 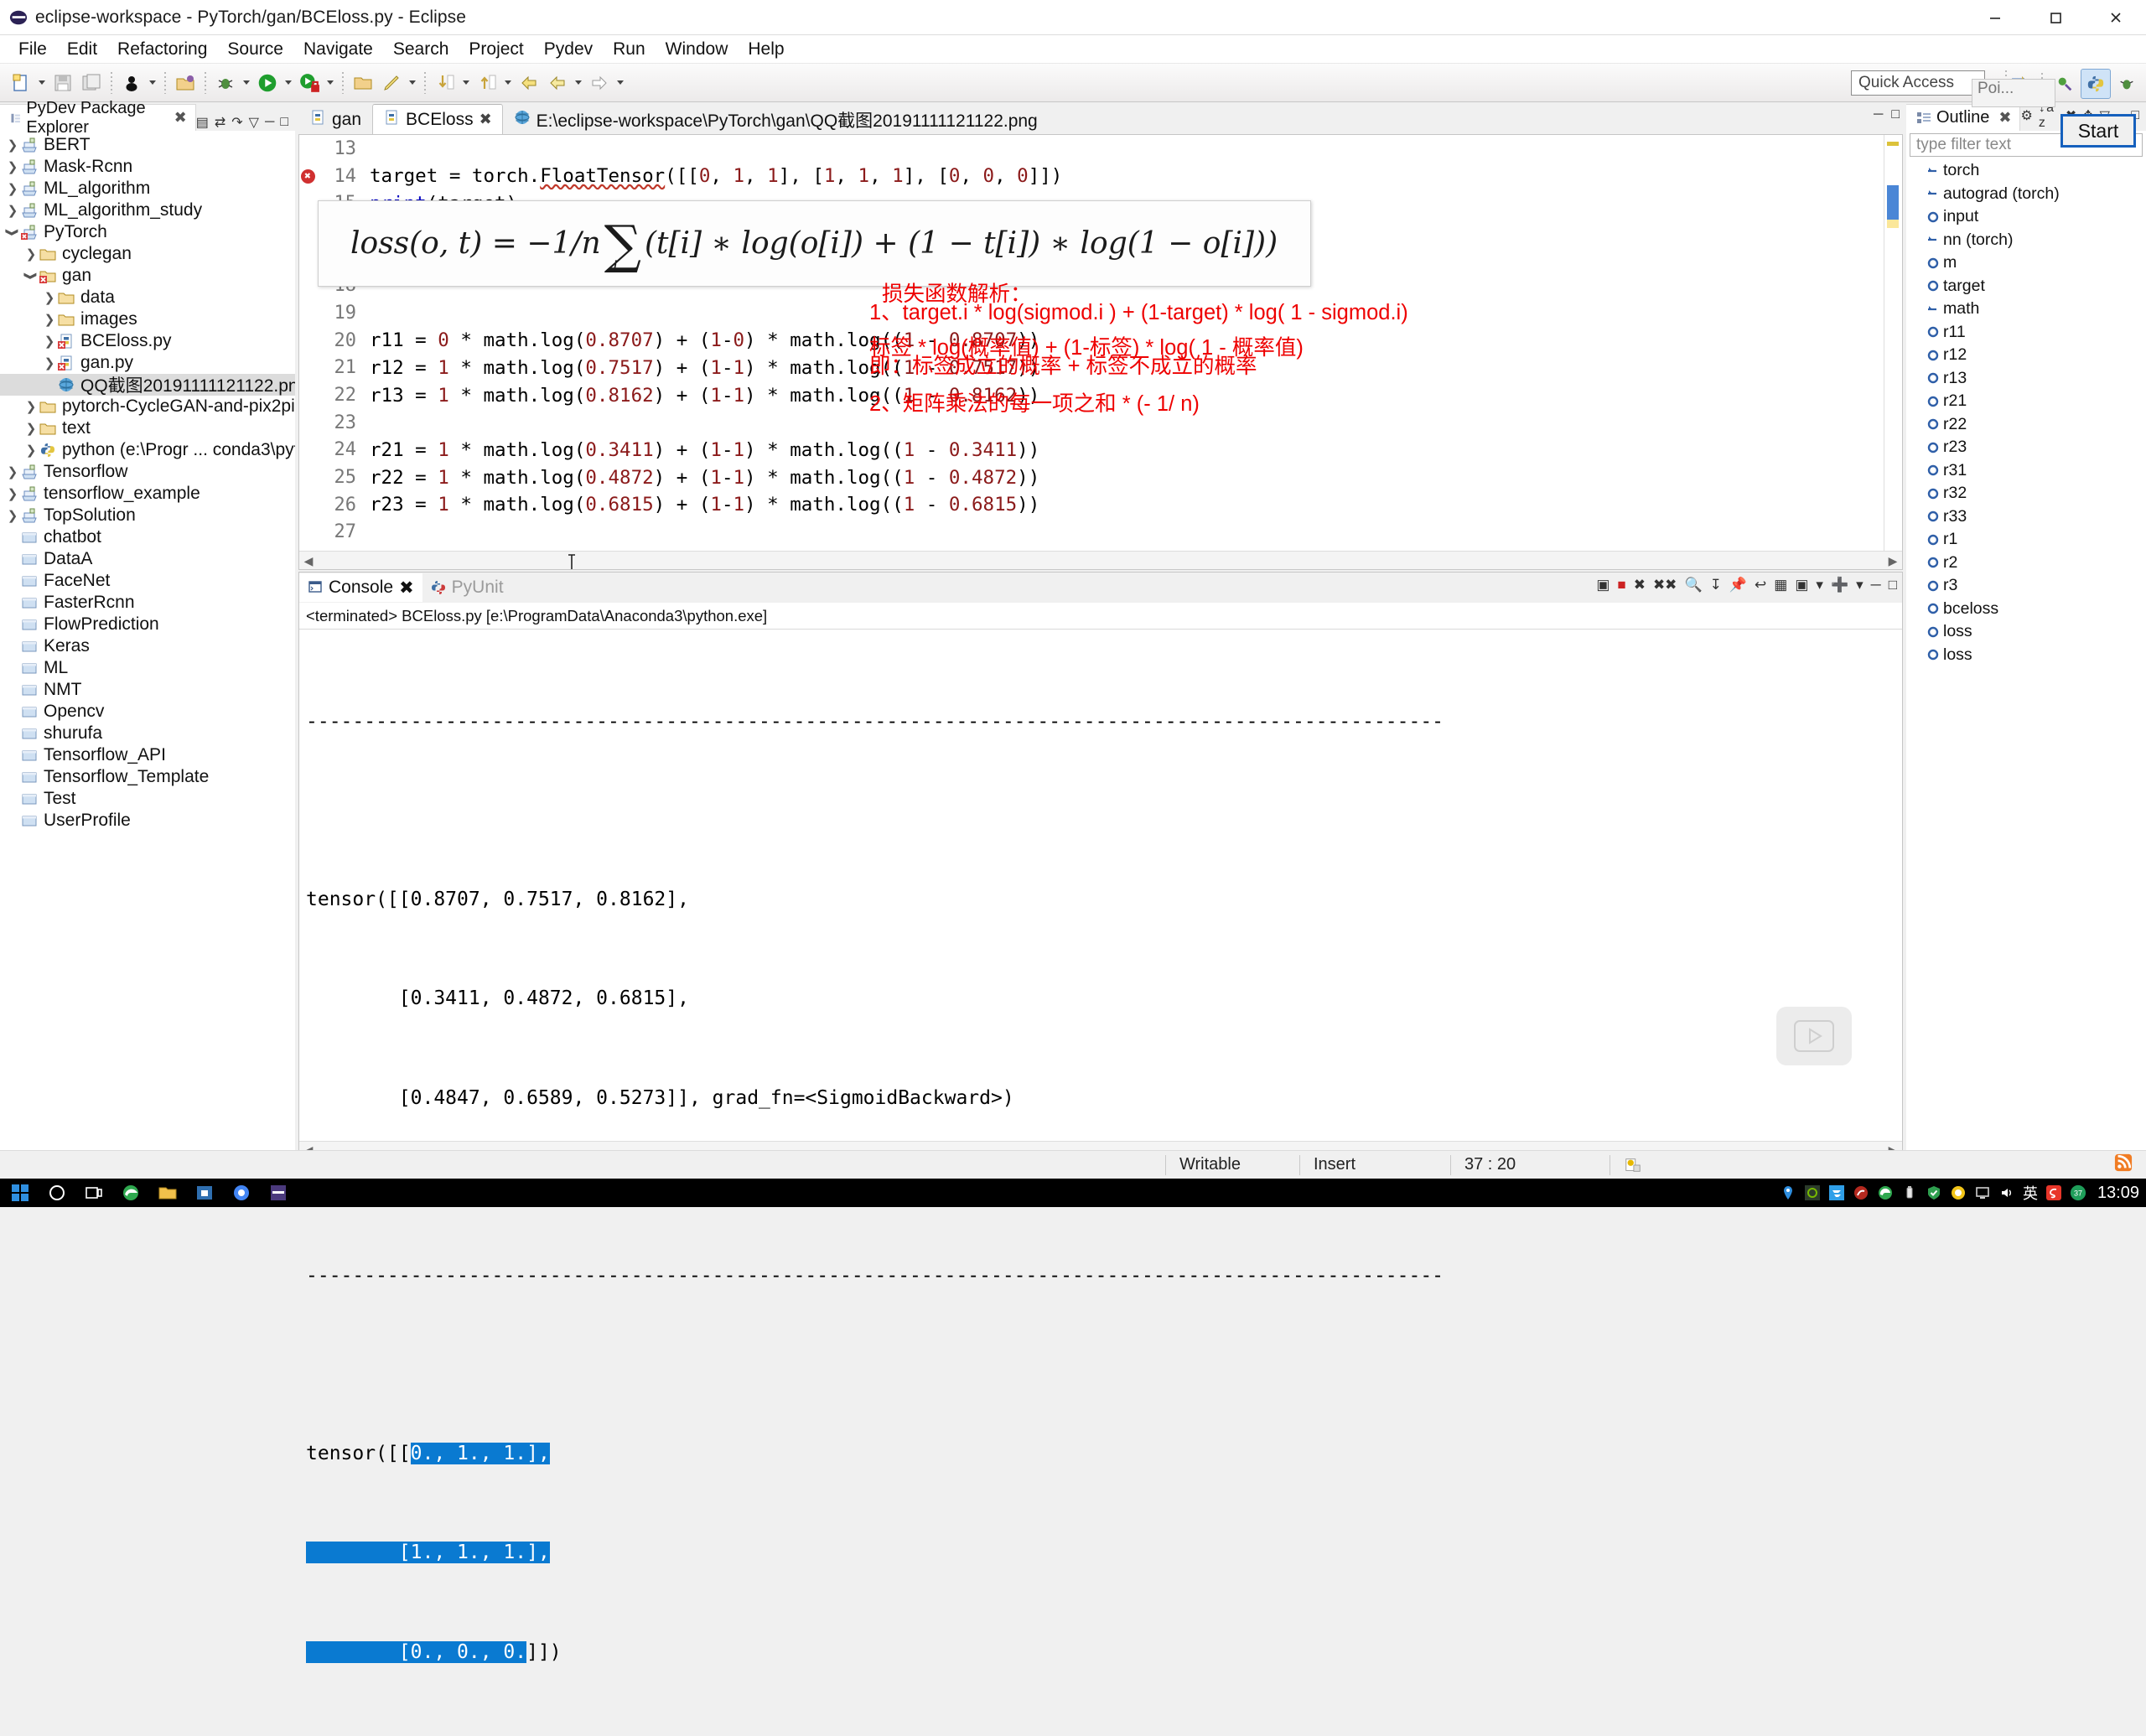 What do you see at coordinates (267, 83) in the screenshot?
I see `run-icon` at bounding box center [267, 83].